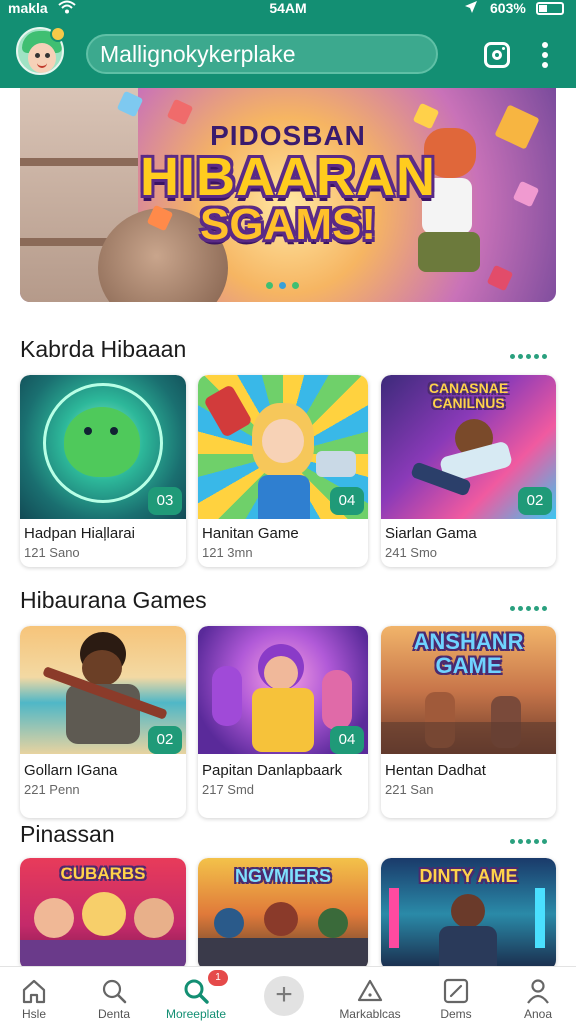 This screenshot has width=576, height=1024. Describe the element at coordinates (33, 1014) in the screenshot. I see `nav-label: Hsle` at that location.